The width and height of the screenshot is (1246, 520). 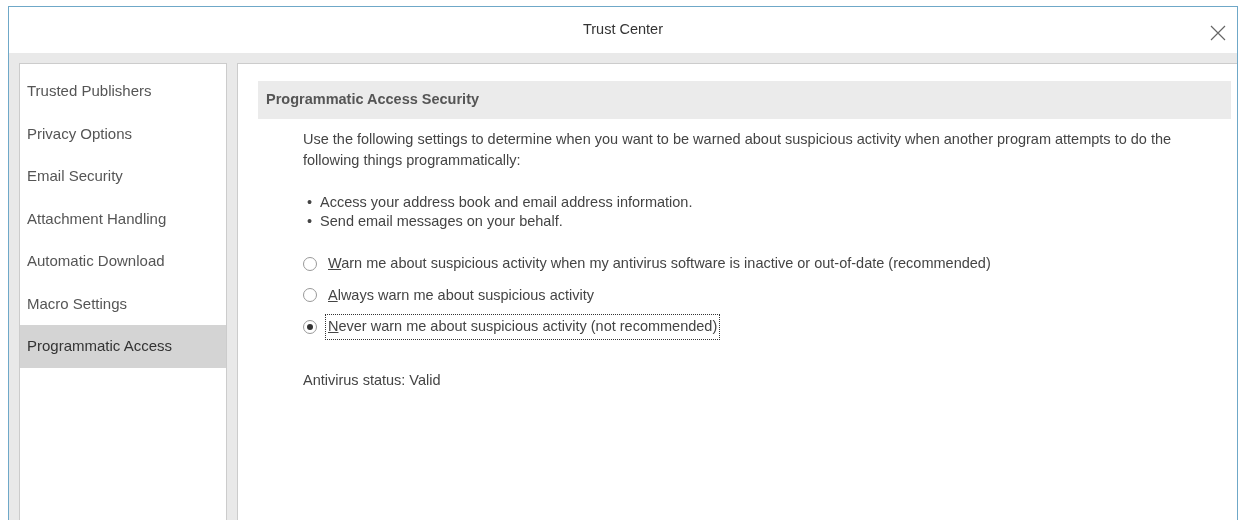 What do you see at coordinates (123, 218) in the screenshot?
I see `sidebar-item: Attachment Handling` at bounding box center [123, 218].